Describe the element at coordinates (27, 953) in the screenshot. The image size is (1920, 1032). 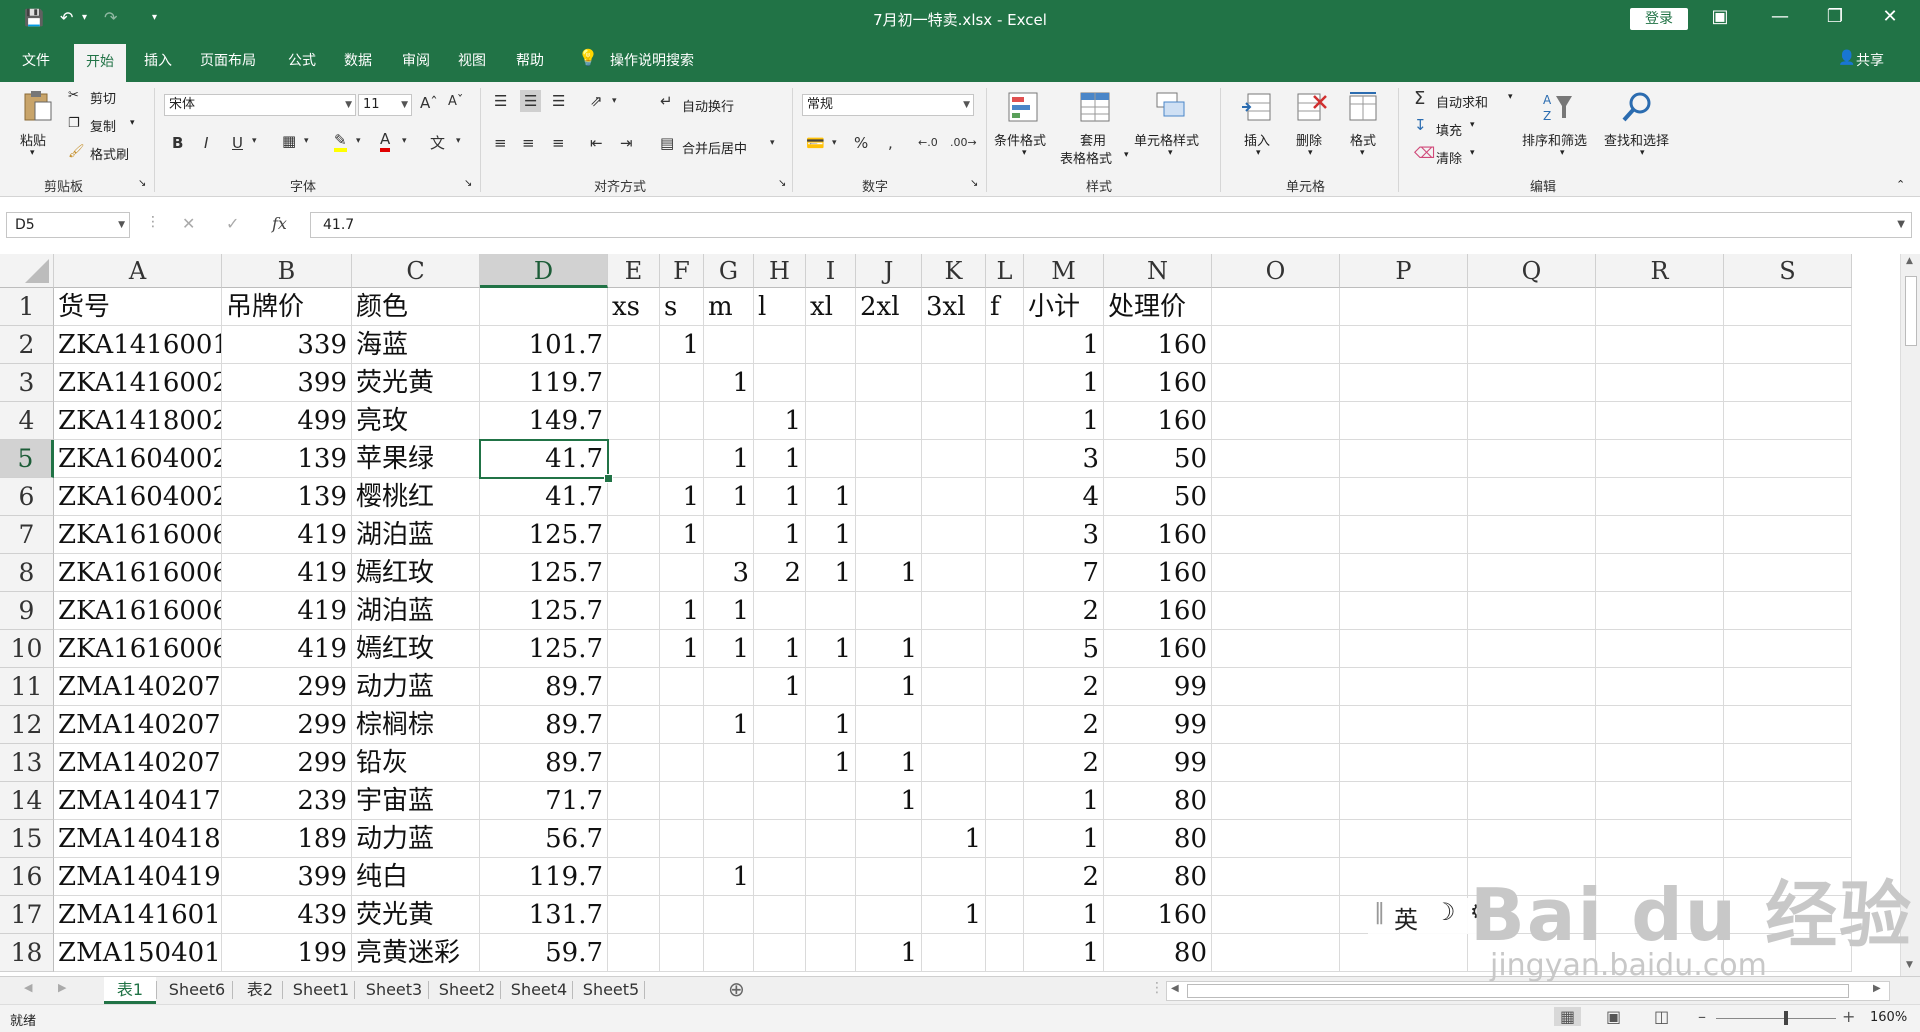
I see `row-header-18: 18` at that location.